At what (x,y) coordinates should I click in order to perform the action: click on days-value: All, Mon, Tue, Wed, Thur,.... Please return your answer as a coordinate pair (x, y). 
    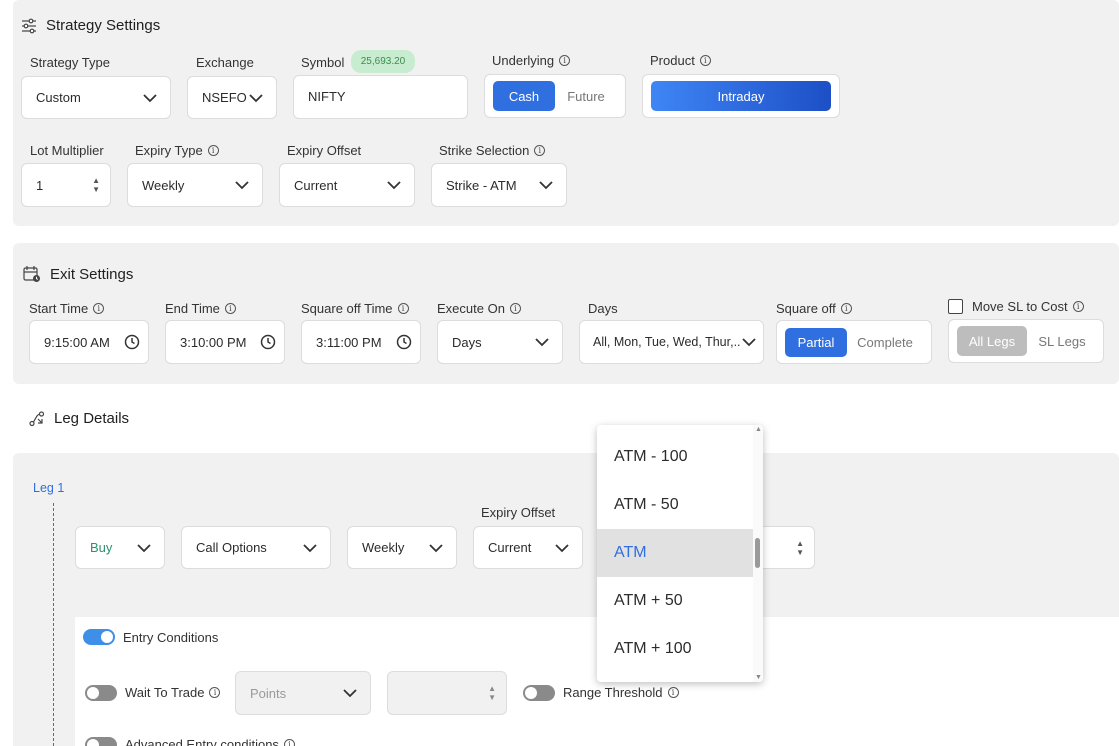
    Looking at the image, I should click on (667, 342).